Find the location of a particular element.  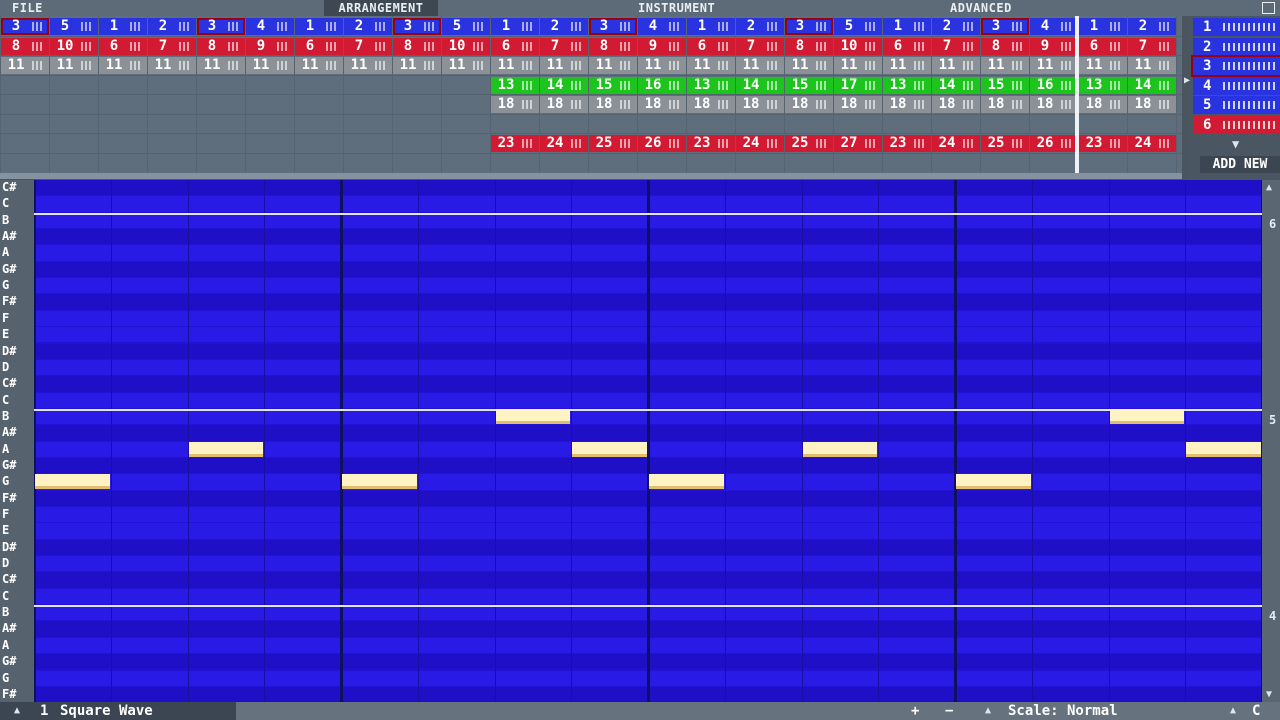

playhead is located at coordinates (1077, 97).